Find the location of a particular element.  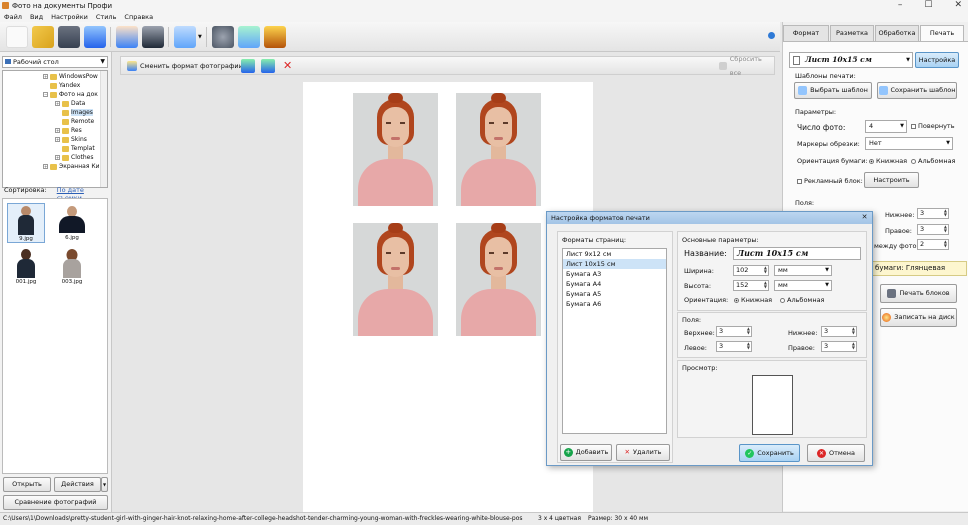

left-field: 3 ▲ ▼ is located at coordinates (734, 346).